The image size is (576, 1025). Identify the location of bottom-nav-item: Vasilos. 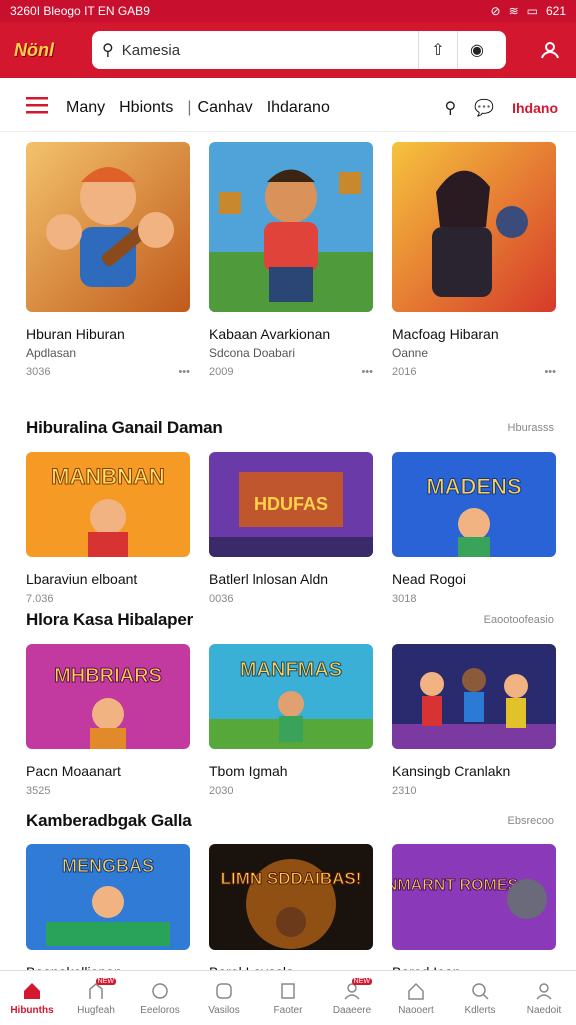
(224, 998).